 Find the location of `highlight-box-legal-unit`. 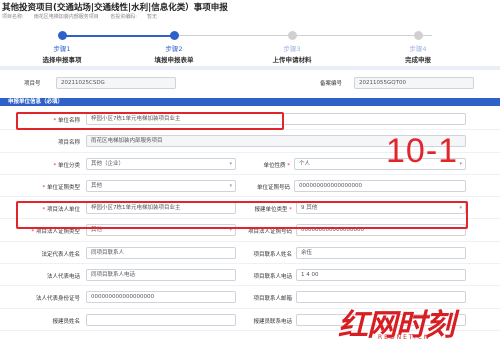

highlight-box-legal-unit is located at coordinates (242, 215).